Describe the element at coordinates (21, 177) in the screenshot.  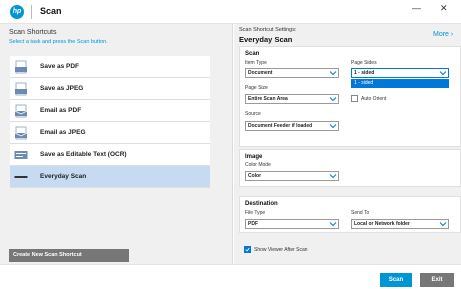
I see `everyday-scan-icon` at that location.